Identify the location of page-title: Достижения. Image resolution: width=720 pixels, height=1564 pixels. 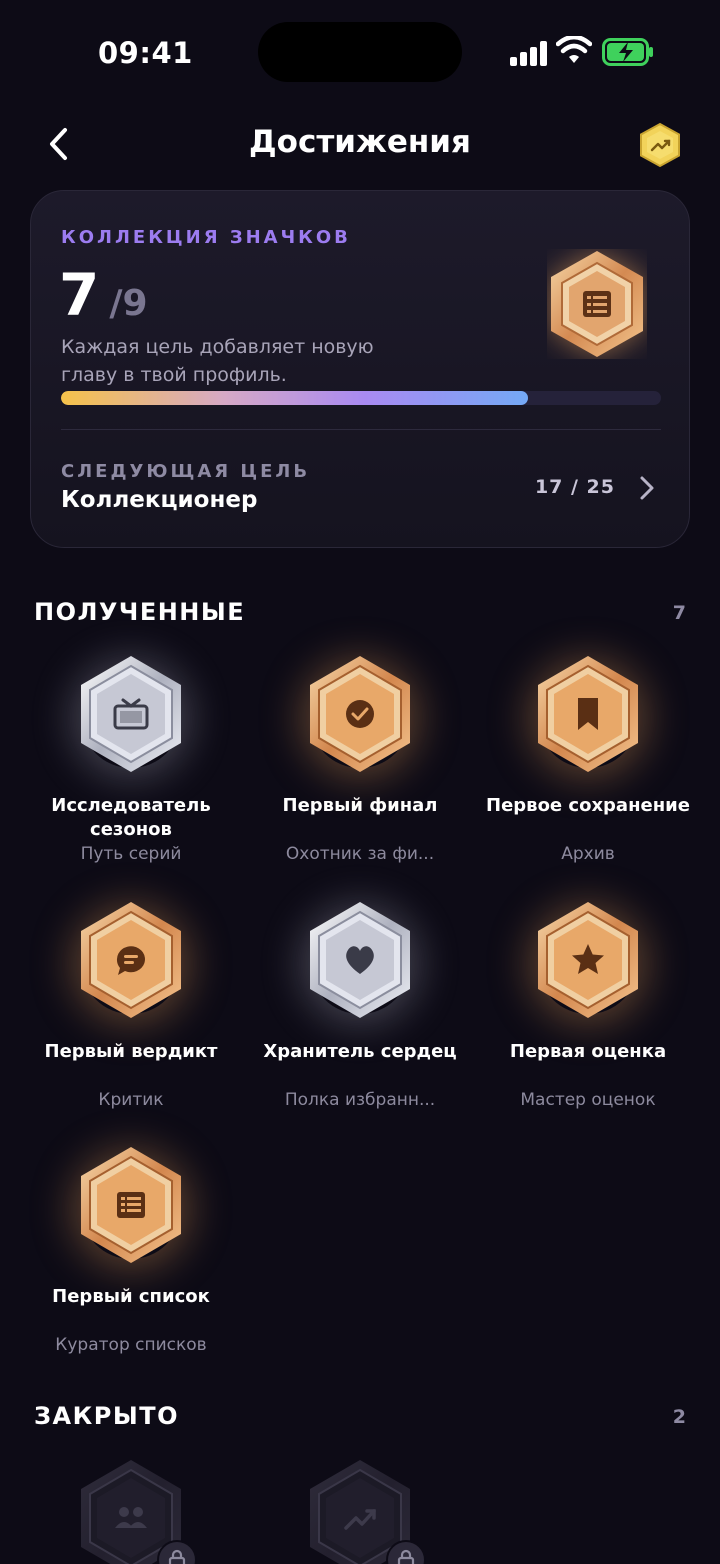
(360, 142).